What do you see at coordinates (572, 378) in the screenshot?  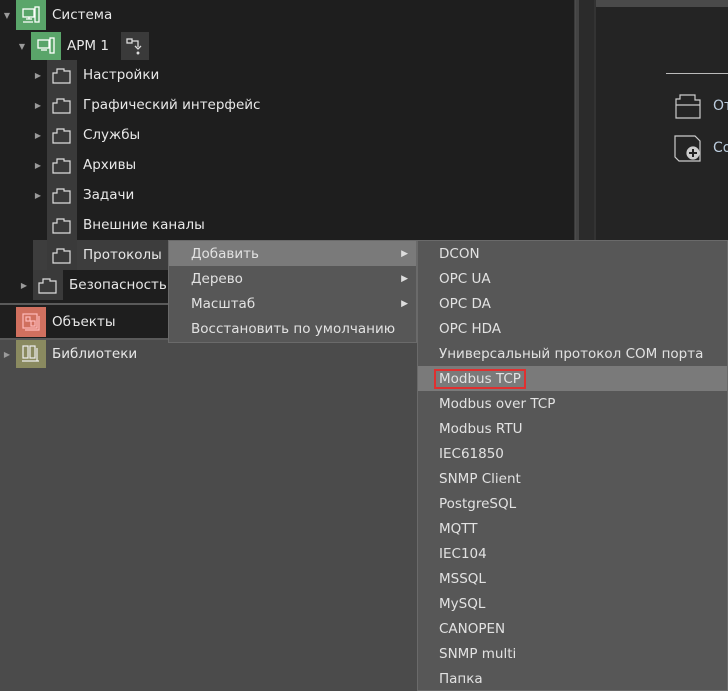 I see `submenu-item: Modbus TCP` at bounding box center [572, 378].